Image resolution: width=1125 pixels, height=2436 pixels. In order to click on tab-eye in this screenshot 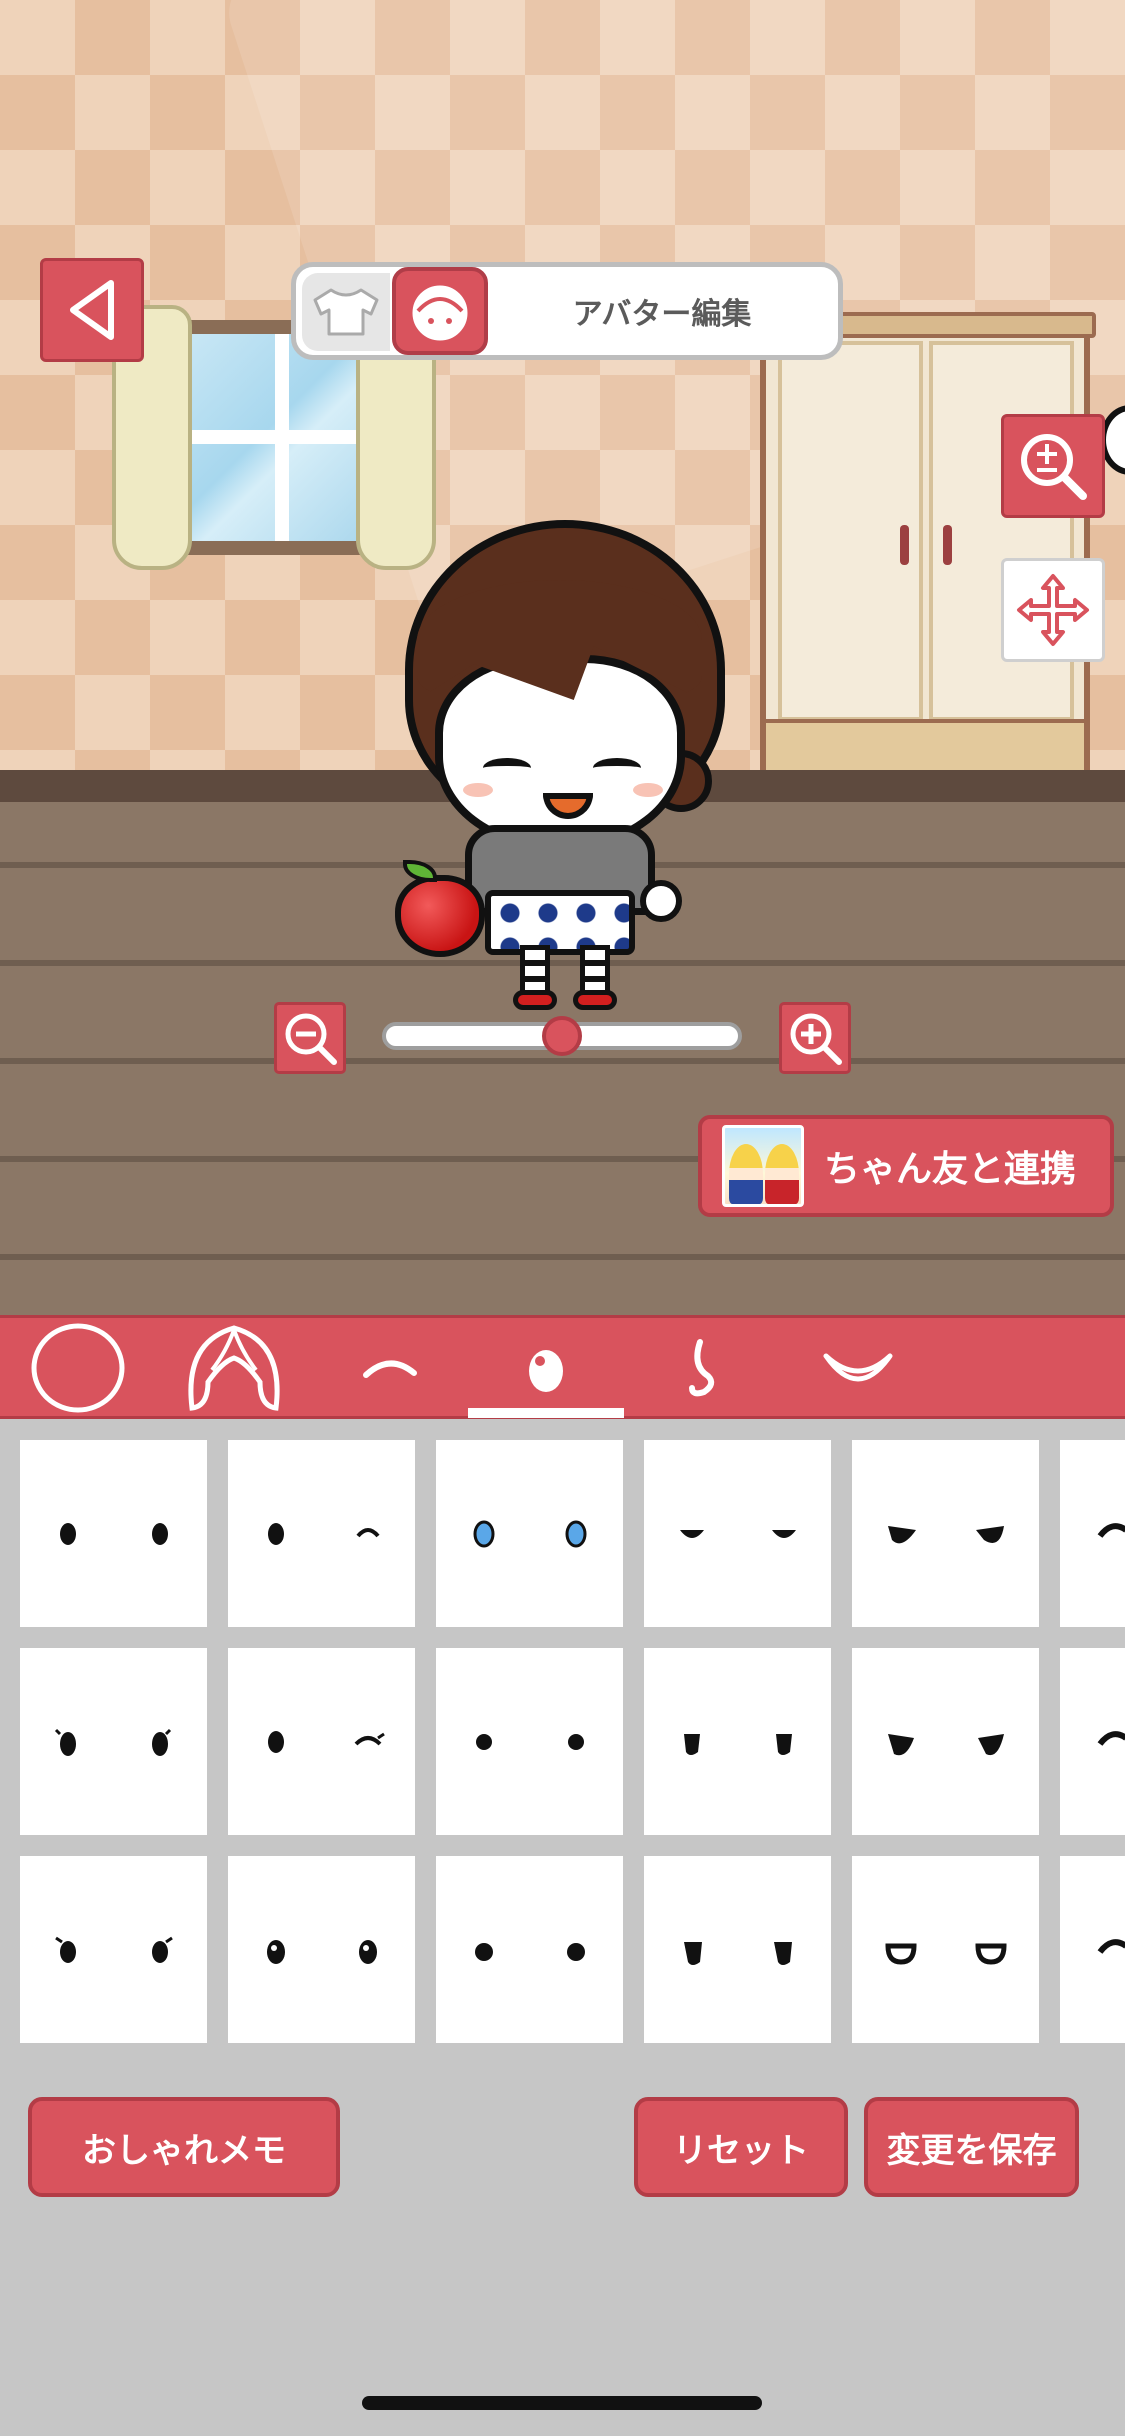, I will do `click(546, 1368)`.